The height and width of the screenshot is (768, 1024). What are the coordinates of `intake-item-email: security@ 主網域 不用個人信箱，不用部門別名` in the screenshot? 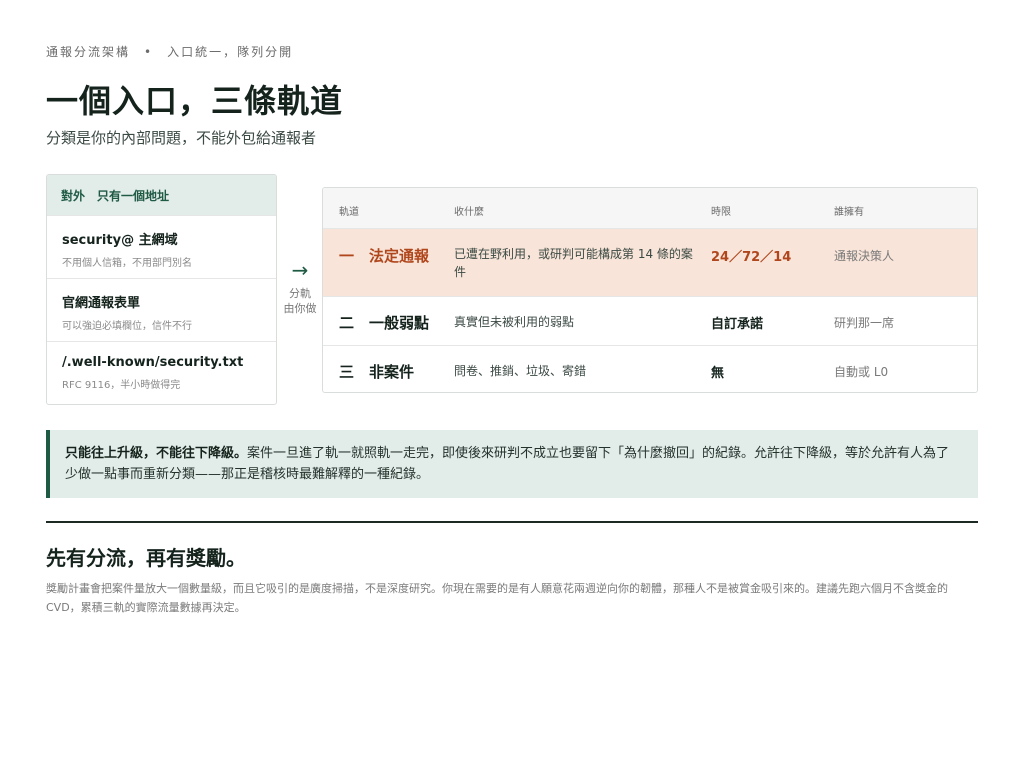 It's located at (161, 246).